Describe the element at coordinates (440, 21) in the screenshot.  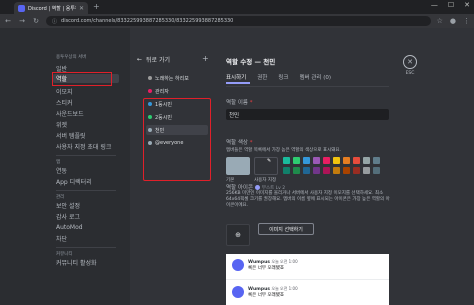
I see `bookmark-star-icon: ☆` at that location.